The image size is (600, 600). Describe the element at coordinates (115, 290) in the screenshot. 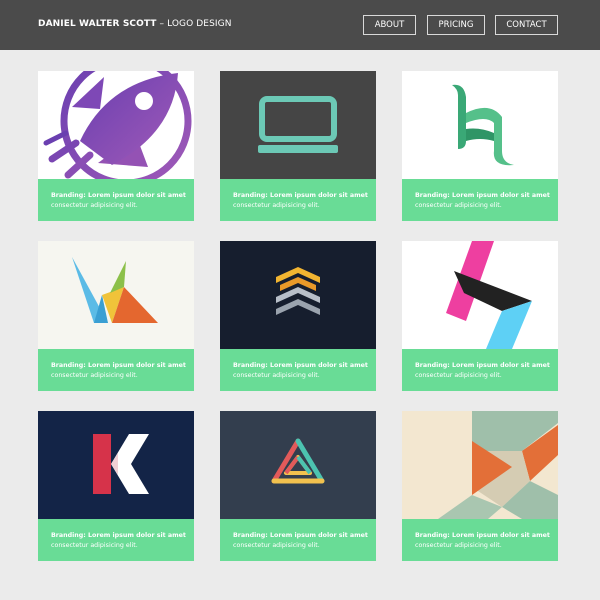

I see `origami-bird-logo` at that location.